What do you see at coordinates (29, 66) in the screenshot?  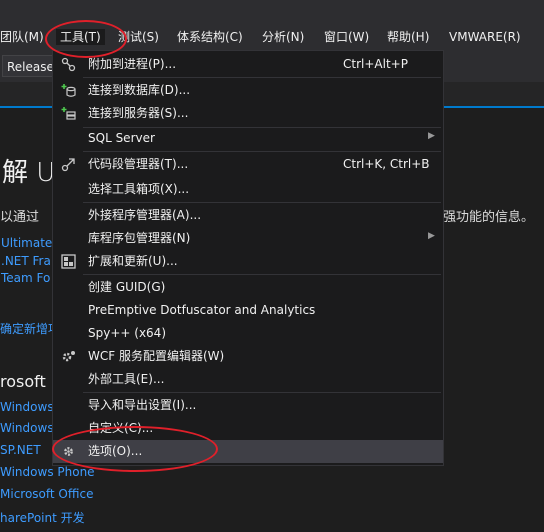 I see `solution-configuration-dropdown: Release` at bounding box center [29, 66].